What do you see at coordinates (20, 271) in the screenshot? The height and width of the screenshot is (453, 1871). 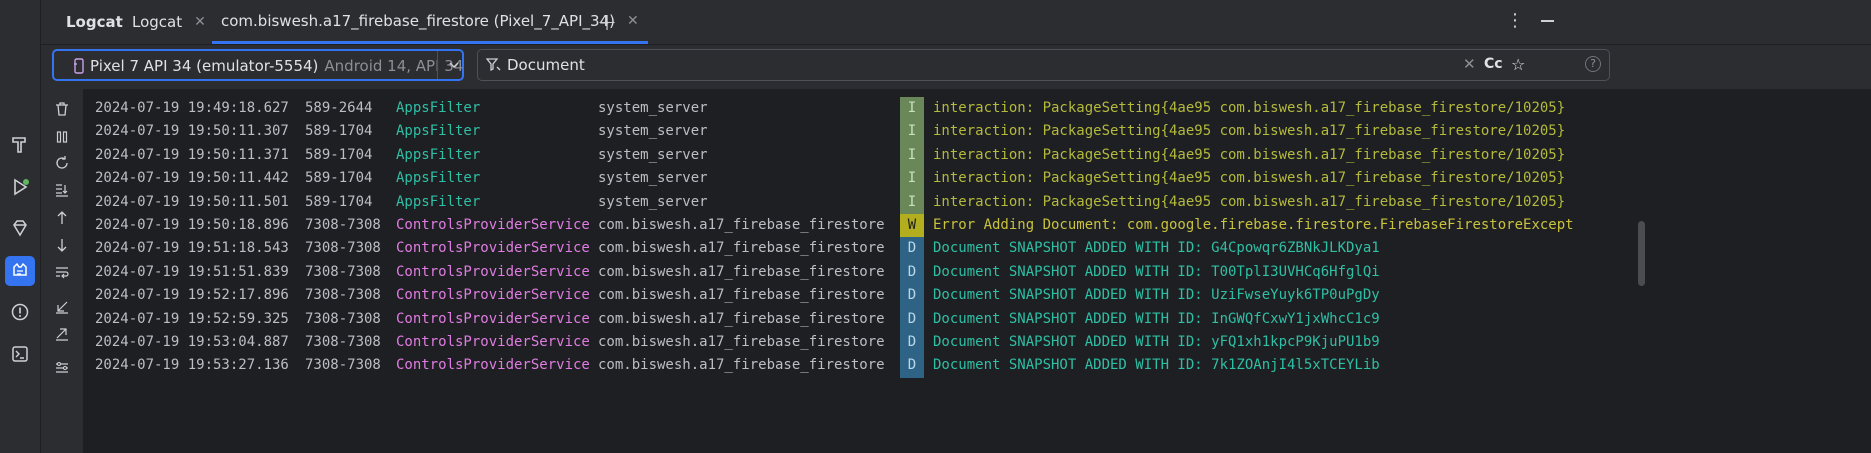 I see `logcat-icon` at bounding box center [20, 271].